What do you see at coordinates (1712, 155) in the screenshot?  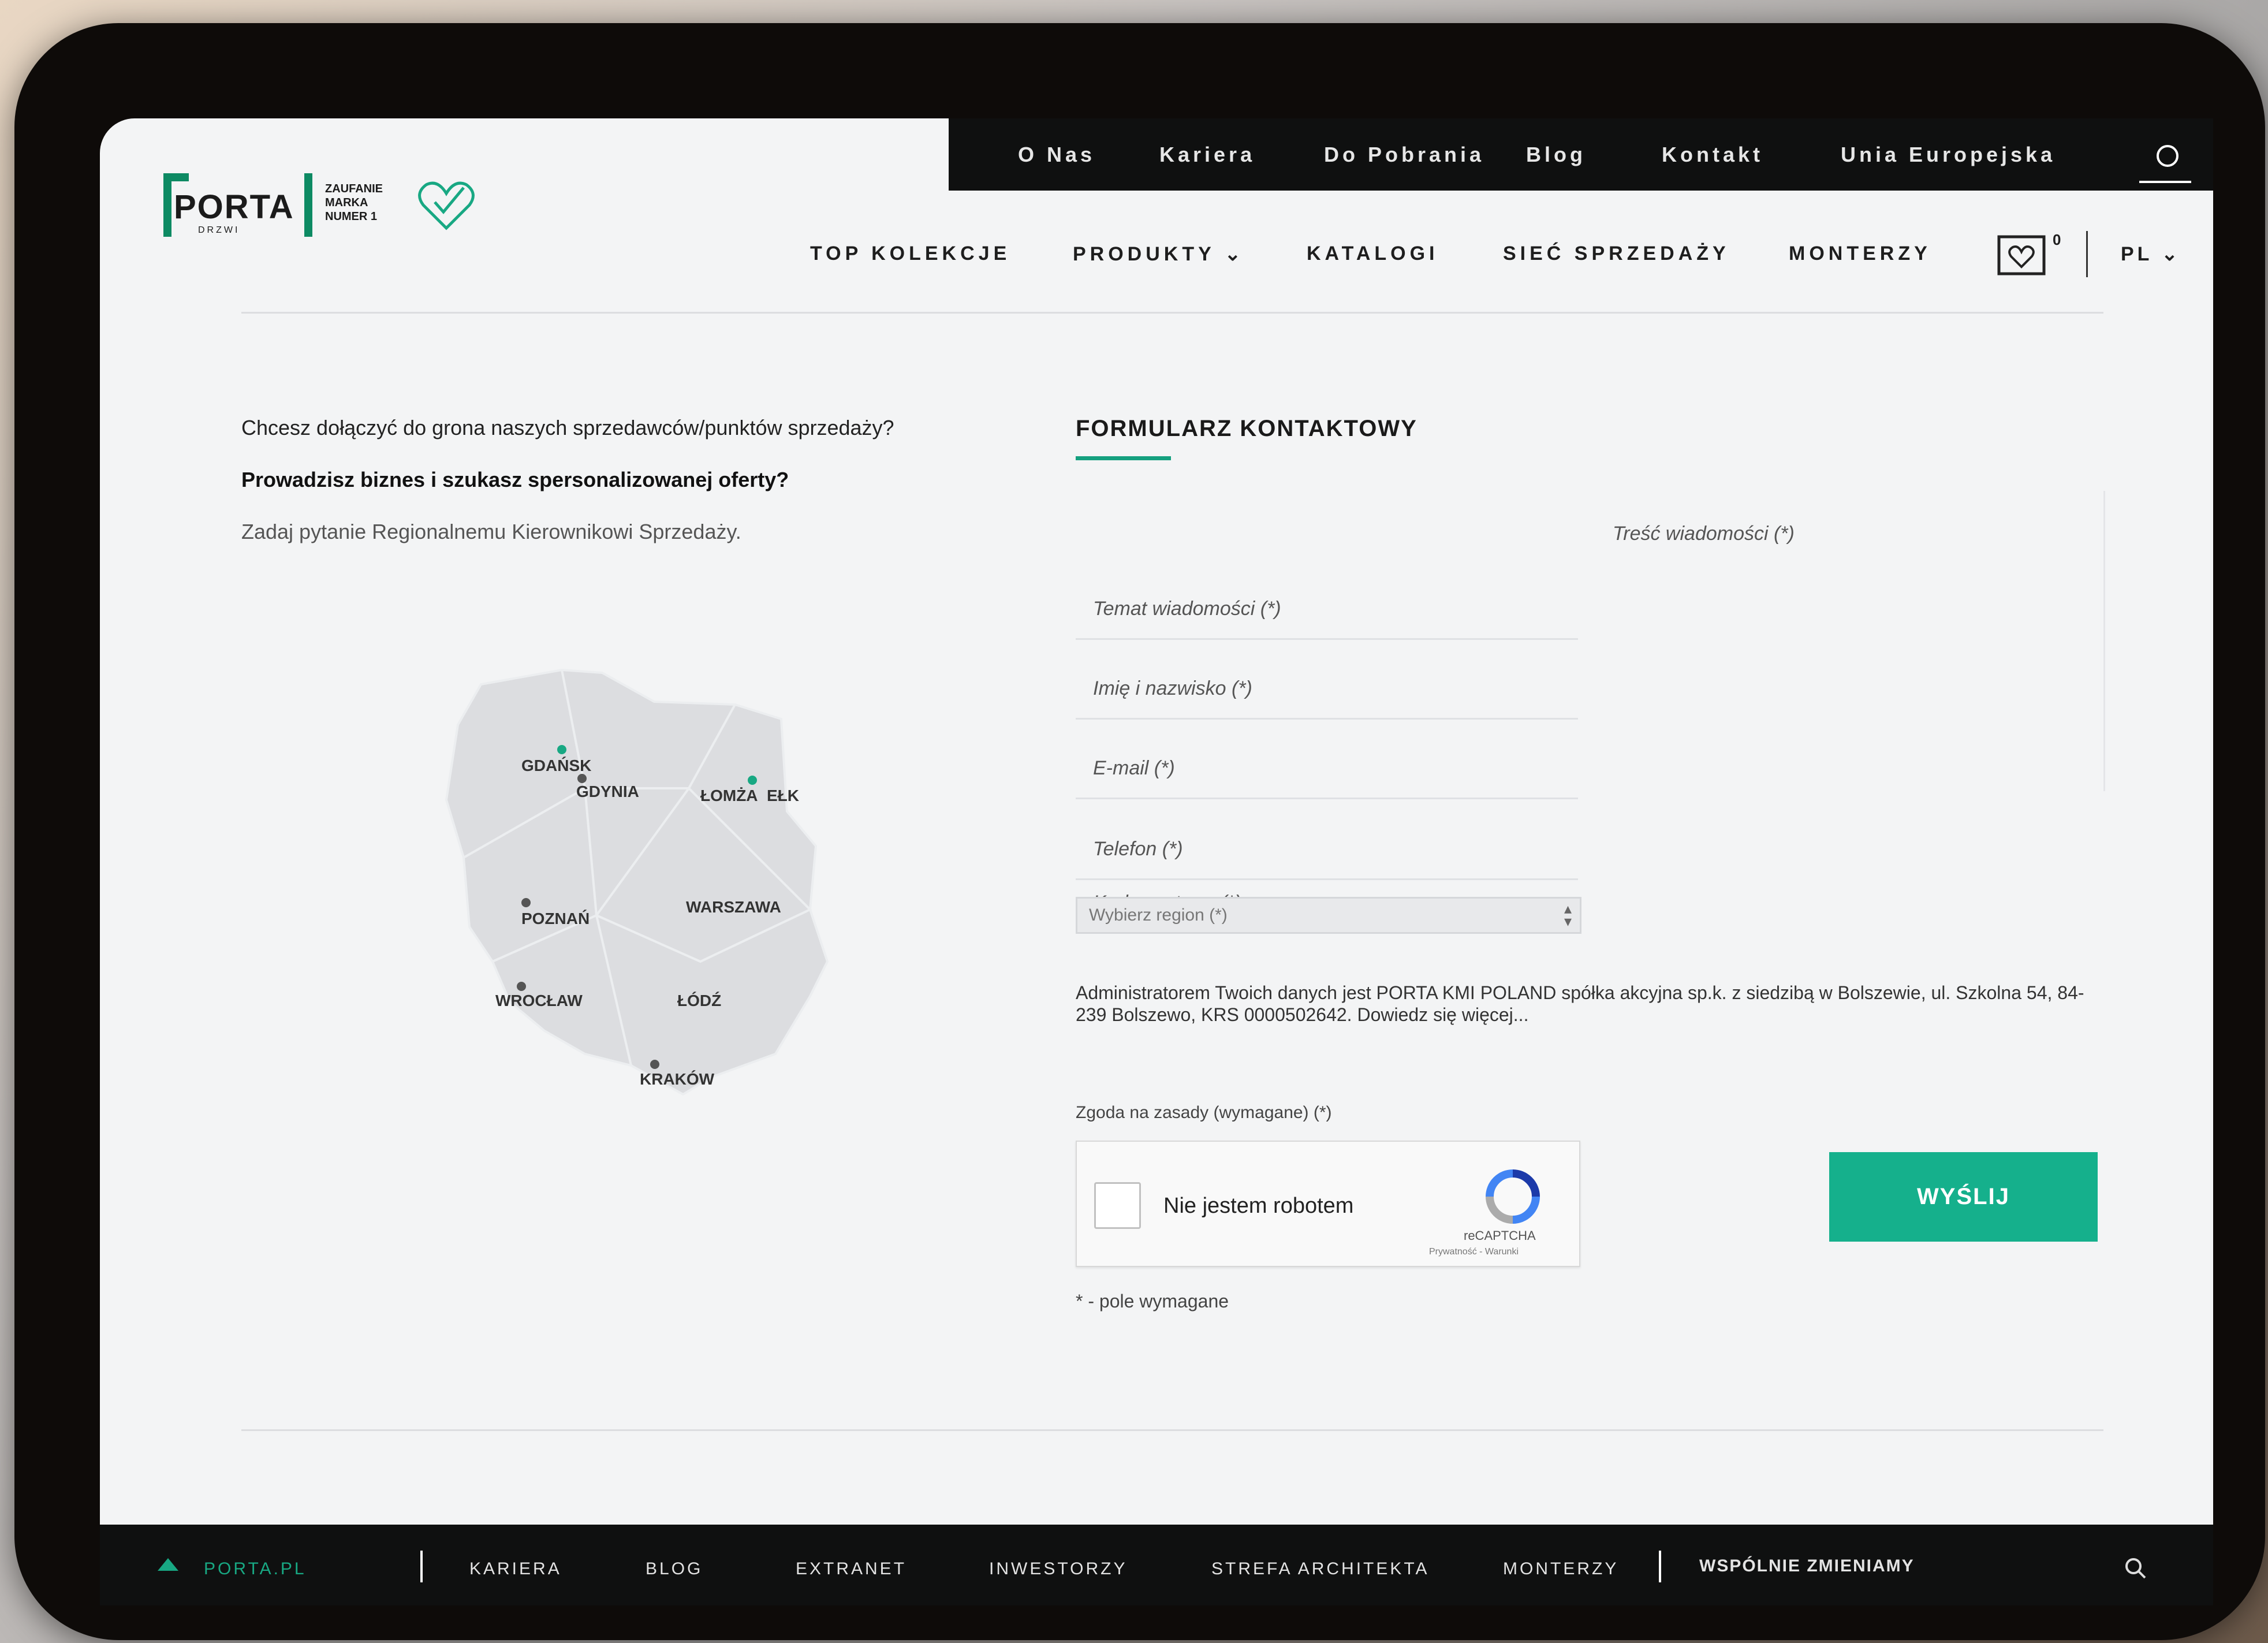 I see `top-link-kontakt: Kontakt` at bounding box center [1712, 155].